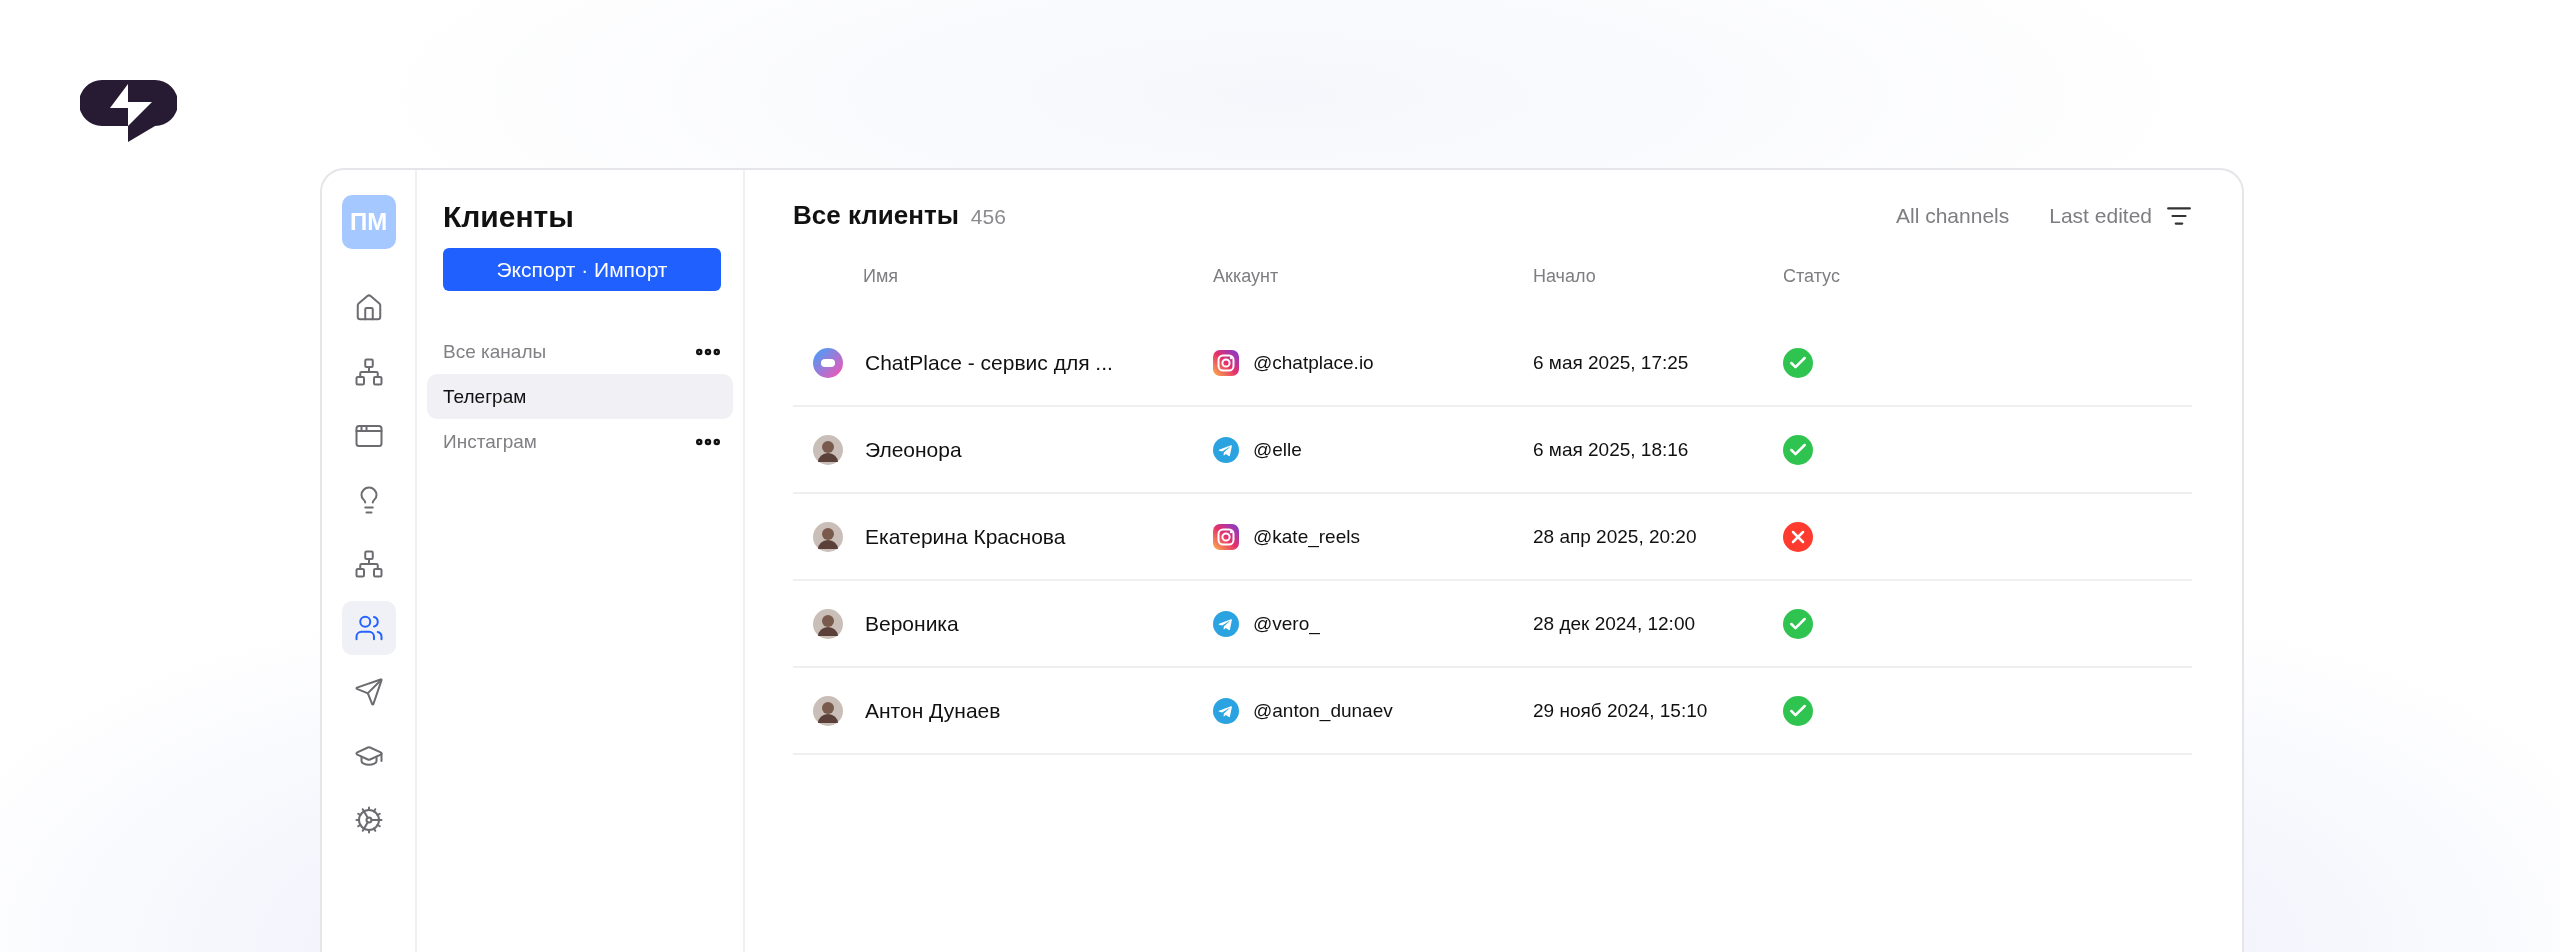 This screenshot has height=952, width=2560. I want to click on channel-label: Инстаграм, so click(490, 441).